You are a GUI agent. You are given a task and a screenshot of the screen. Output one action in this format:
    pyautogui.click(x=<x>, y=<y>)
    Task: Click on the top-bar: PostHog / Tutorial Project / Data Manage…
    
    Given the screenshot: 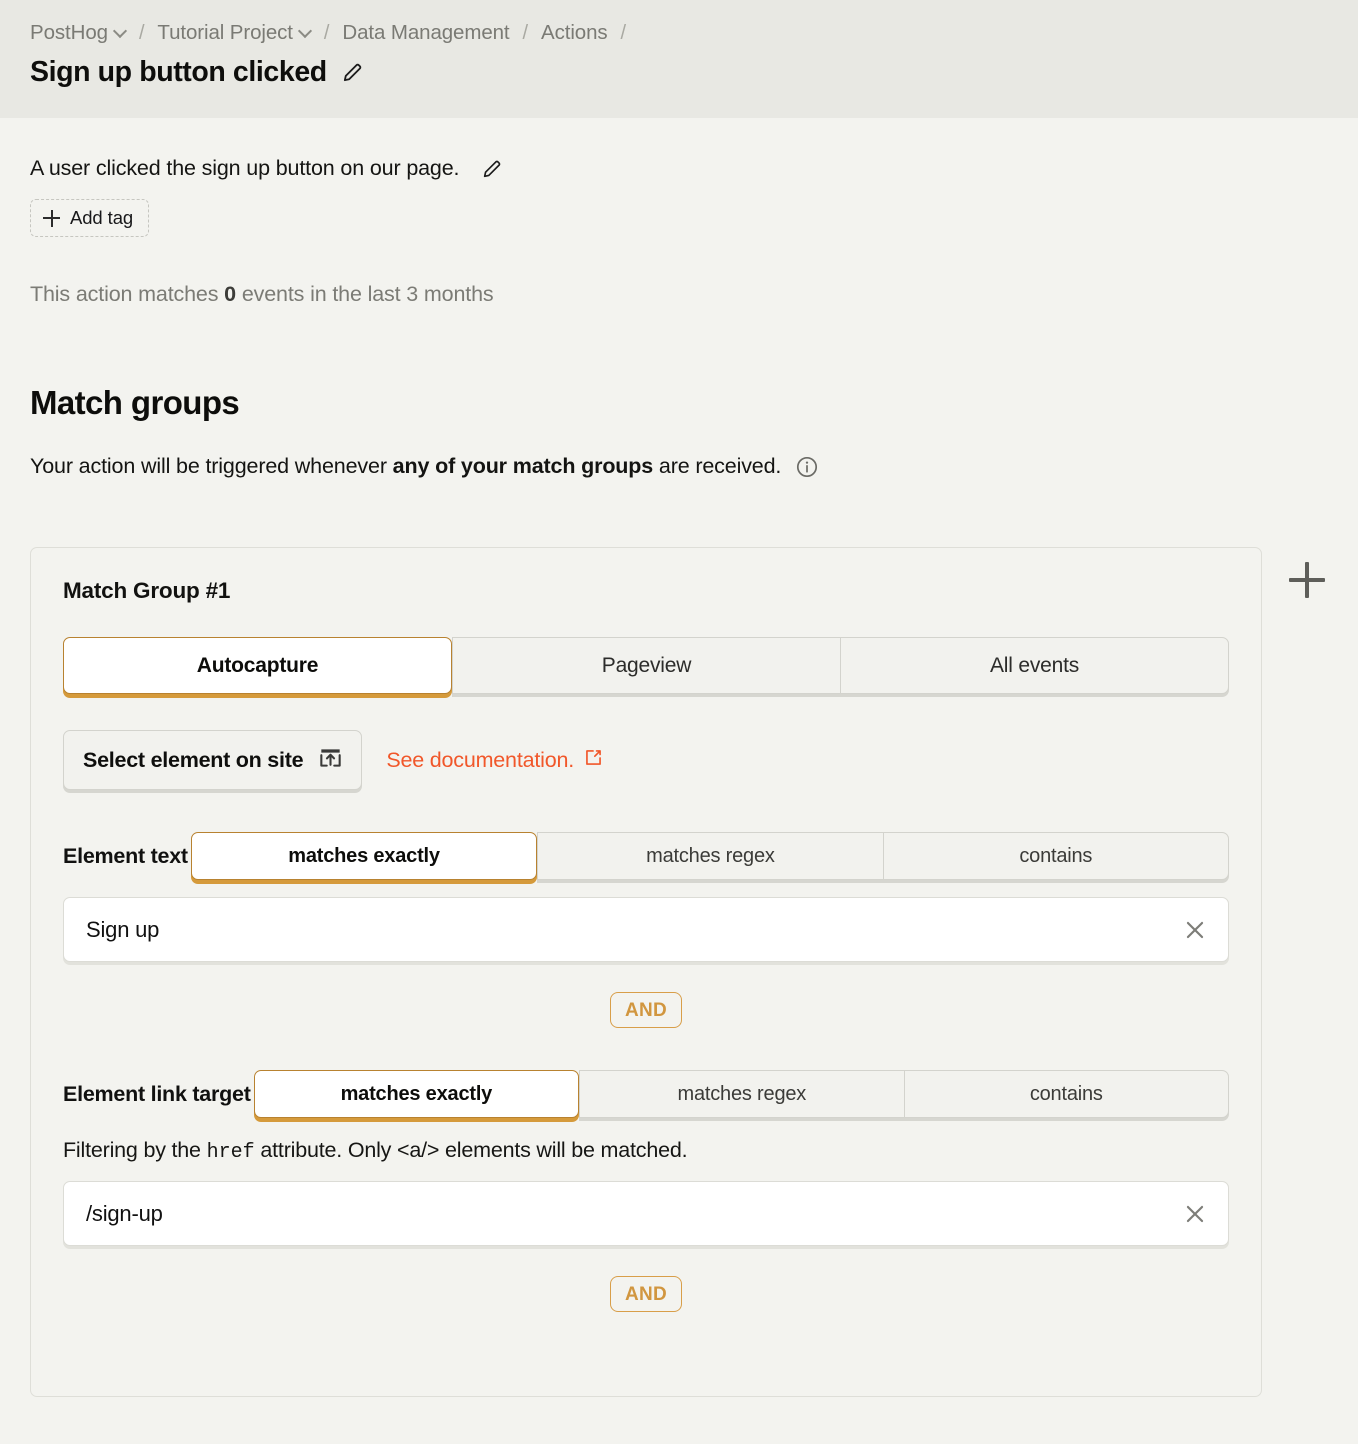 What is the action you would take?
    pyautogui.click(x=679, y=59)
    